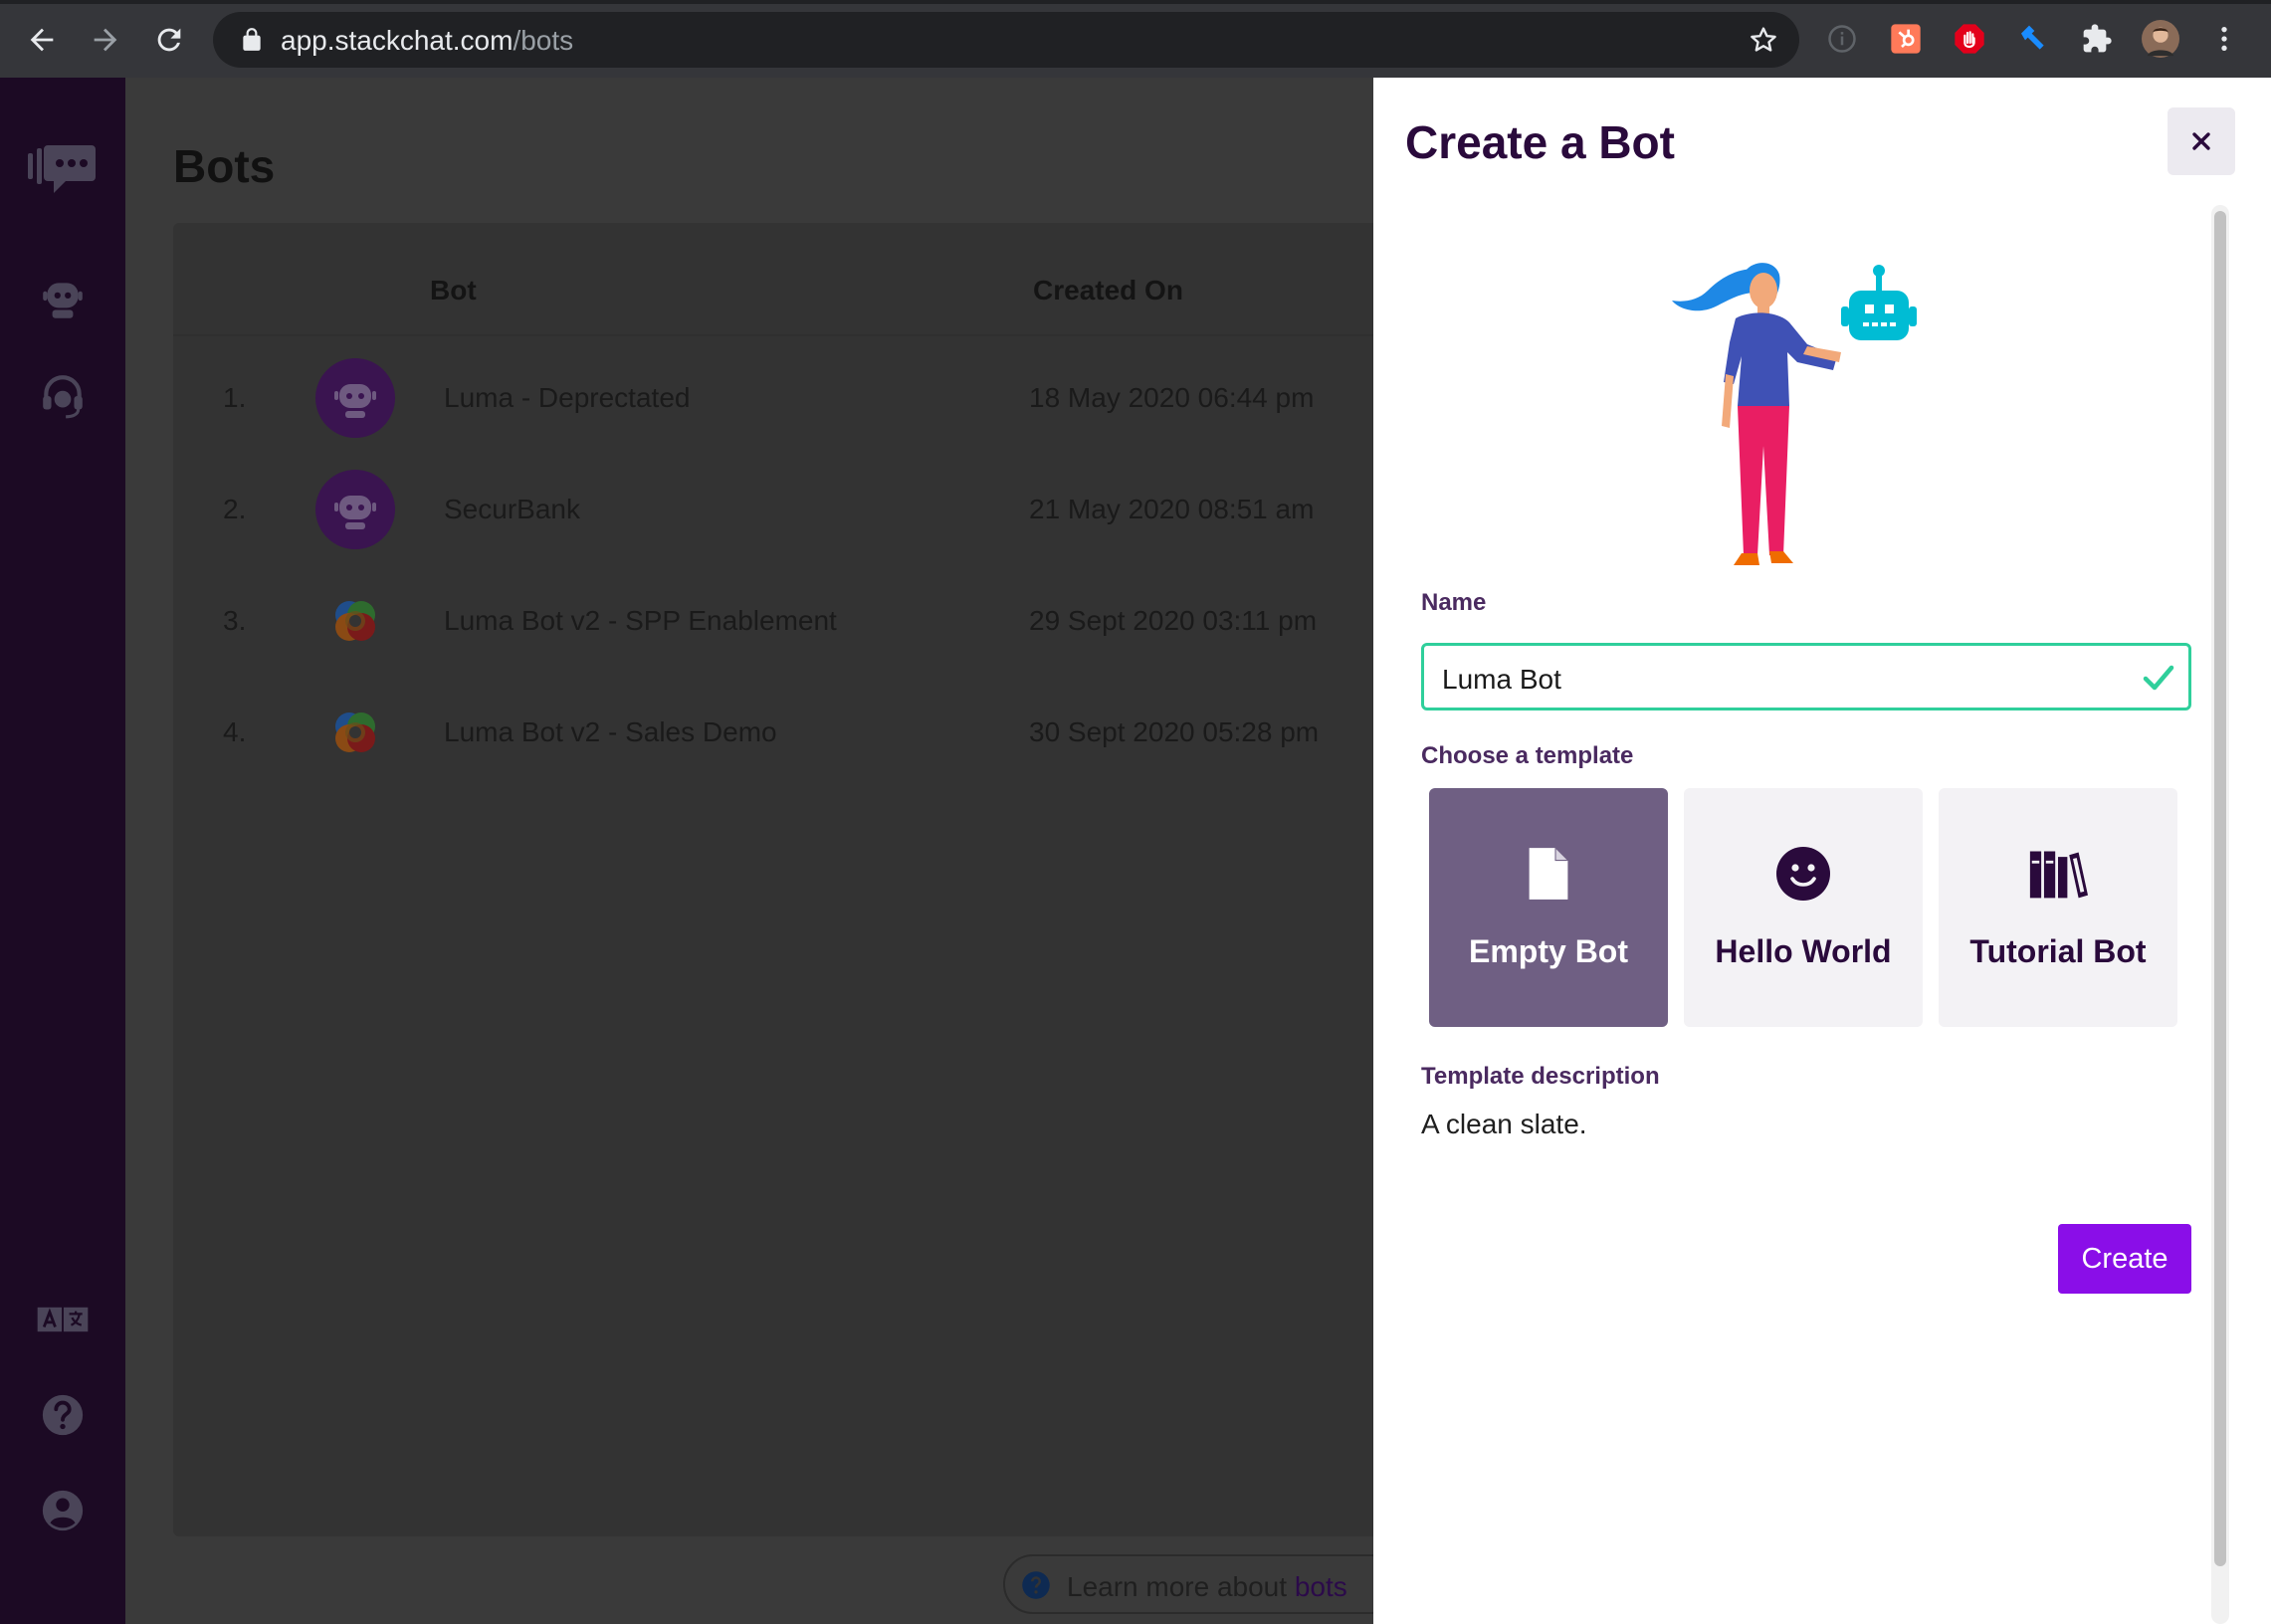  Describe the element at coordinates (1540, 1076) in the screenshot. I see `template-description-label: Template description` at that location.